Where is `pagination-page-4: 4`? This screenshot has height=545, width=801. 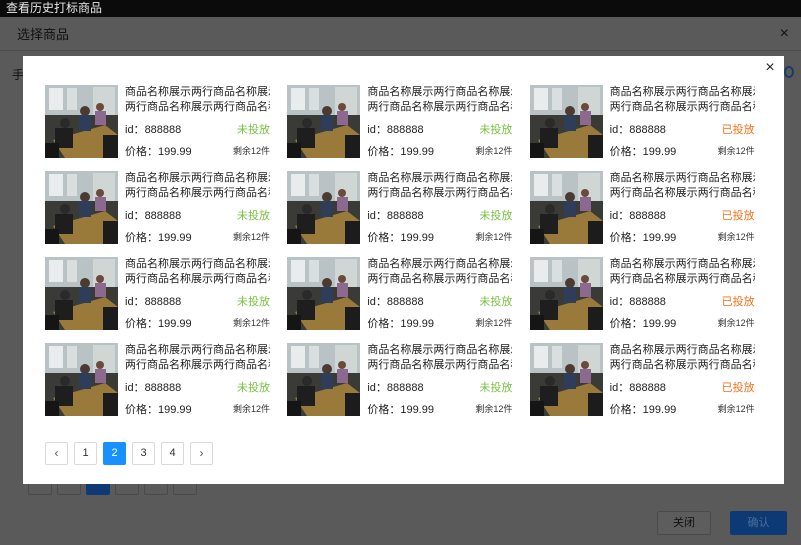
pagination-page-4: 4 is located at coordinates (172, 453).